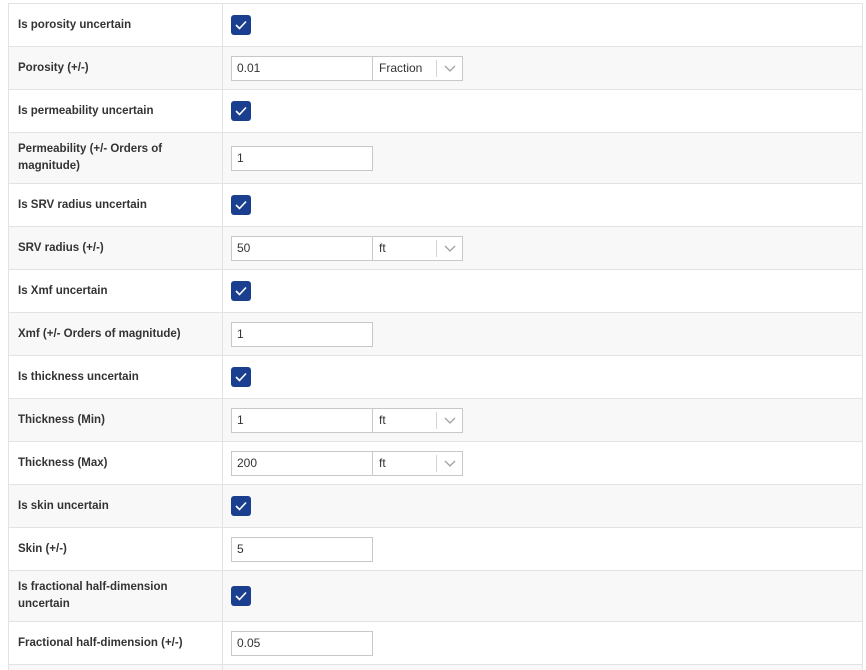 The width and height of the screenshot is (866, 670). Describe the element at coordinates (86, 110) in the screenshot. I see `row-label: Is permeability uncertain` at that location.